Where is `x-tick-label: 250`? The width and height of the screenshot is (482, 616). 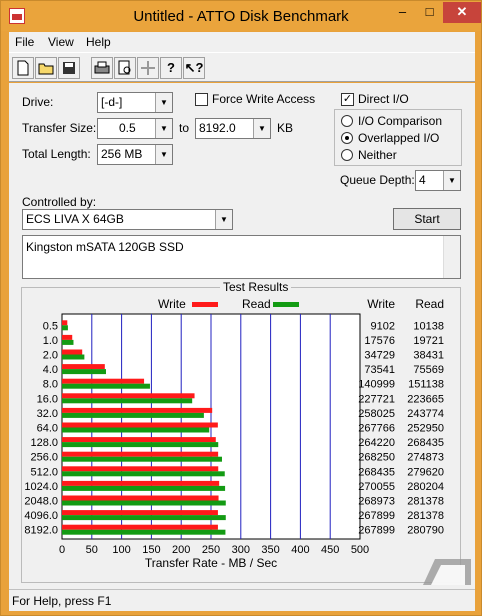
x-tick-label: 250 is located at coordinates (211, 550).